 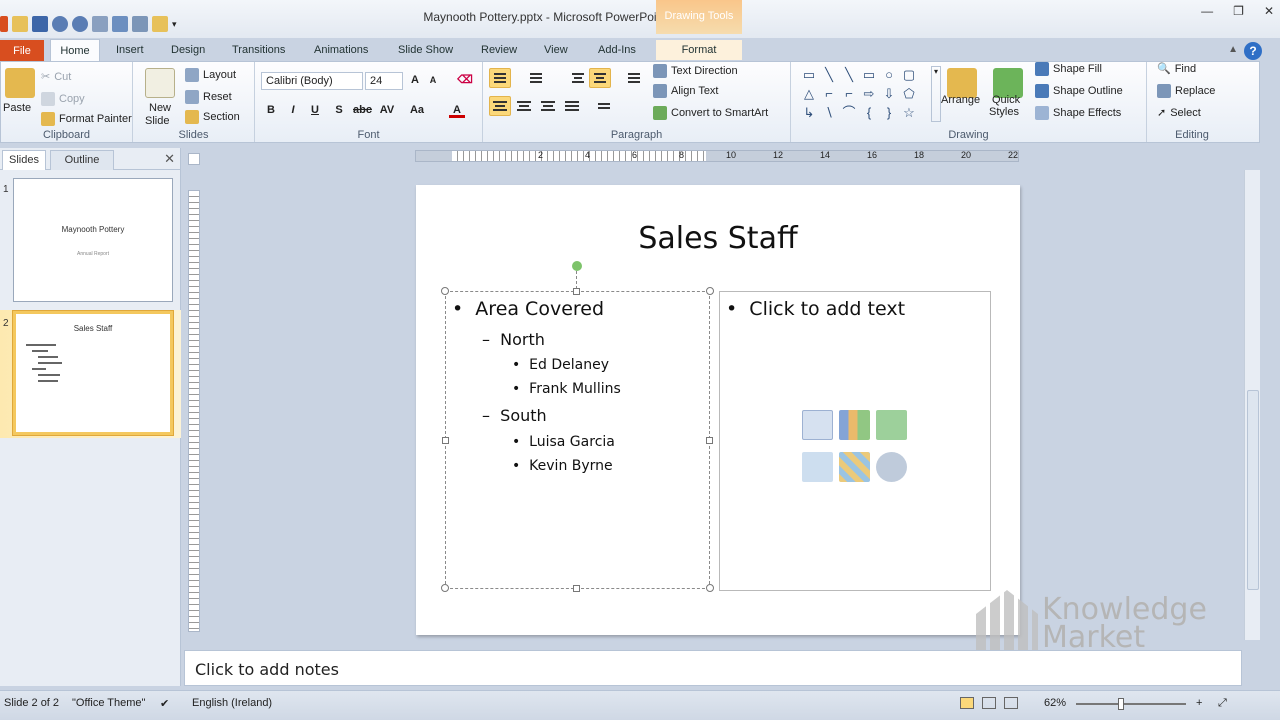 What do you see at coordinates (699, 50) in the screenshot?
I see `tab-format: Format` at bounding box center [699, 50].